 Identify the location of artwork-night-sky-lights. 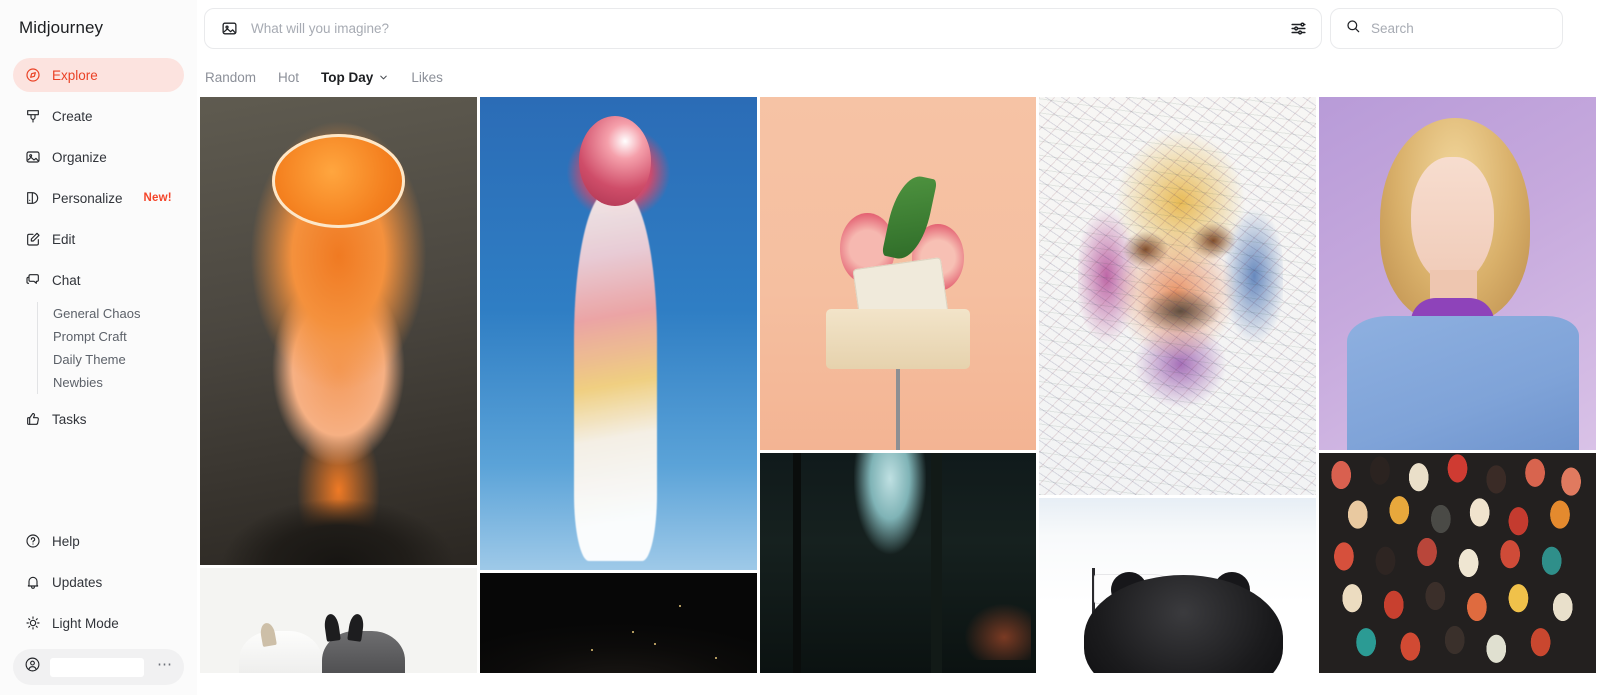
(618, 623).